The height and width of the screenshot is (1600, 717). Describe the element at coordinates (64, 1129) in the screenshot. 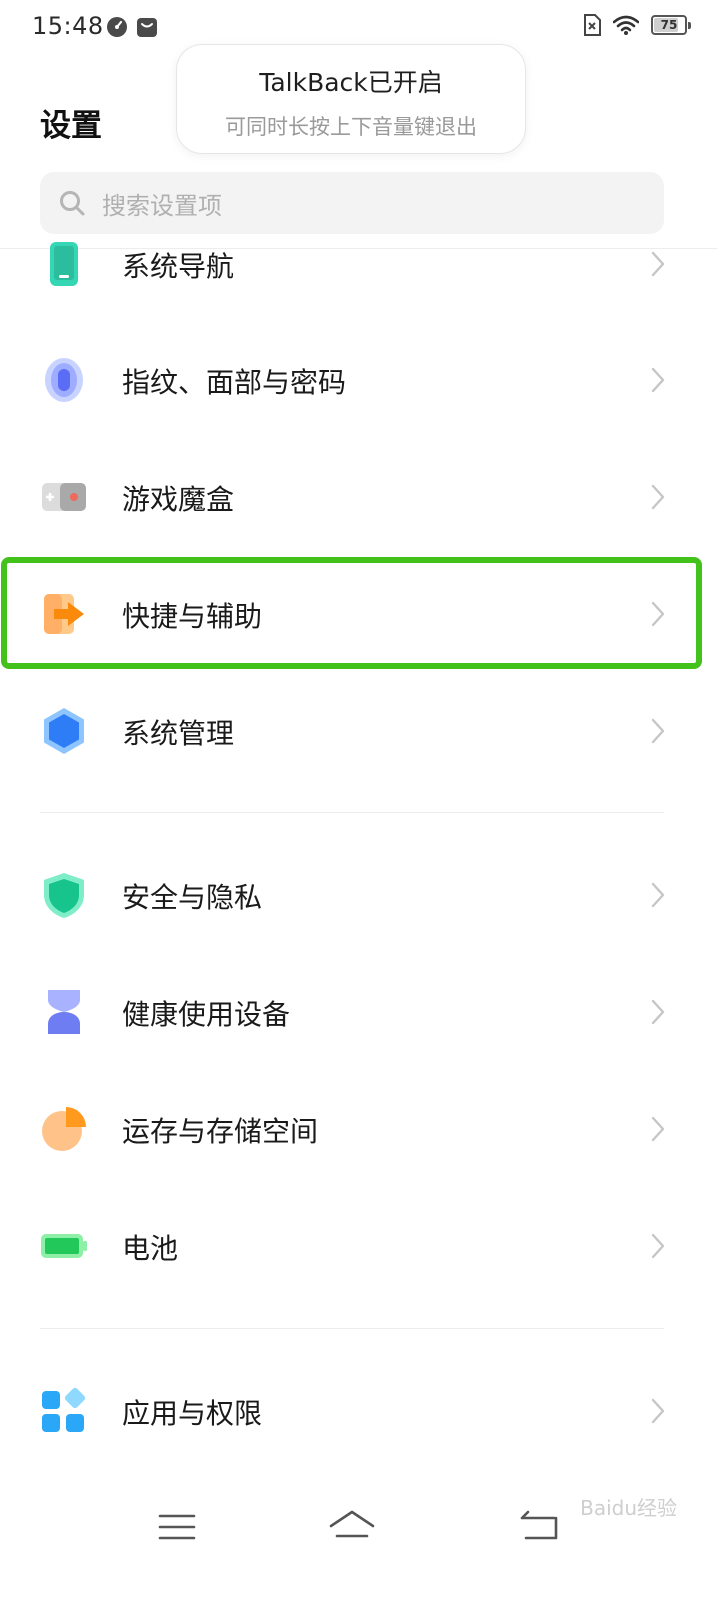

I see `pie-storage-icon` at that location.